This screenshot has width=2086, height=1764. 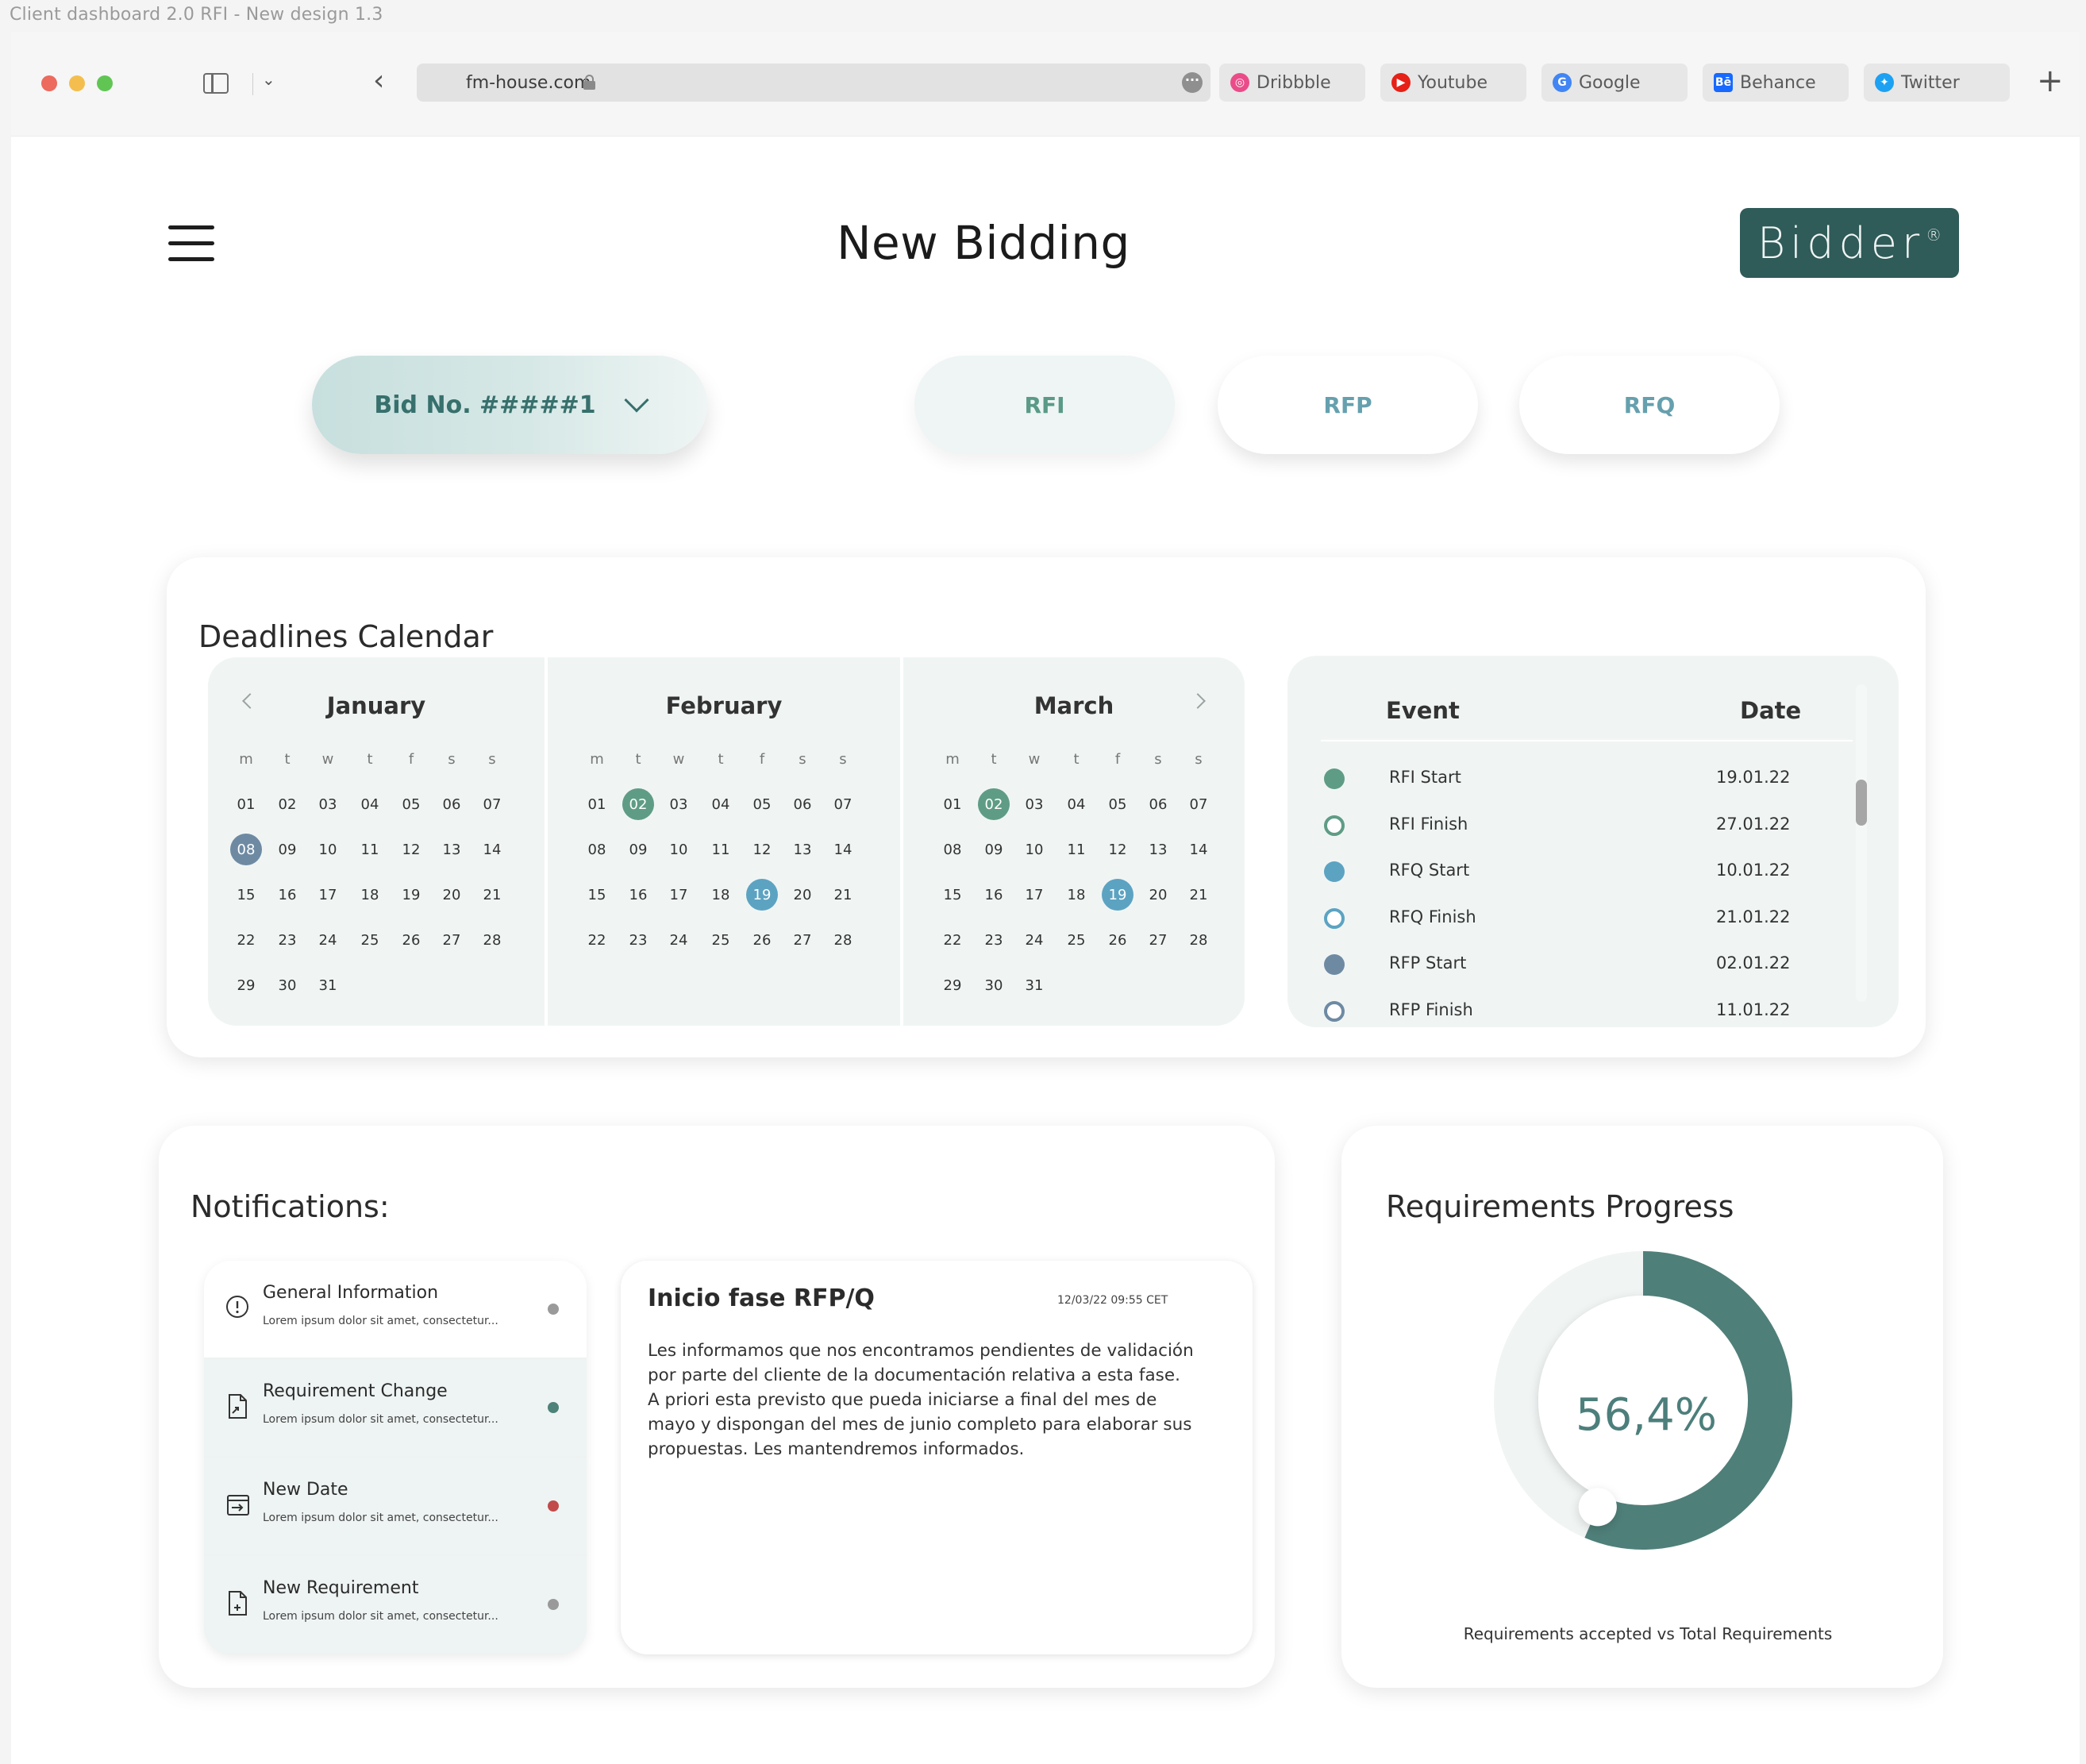 What do you see at coordinates (411, 894) in the screenshot?
I see `calendar-day: 19` at bounding box center [411, 894].